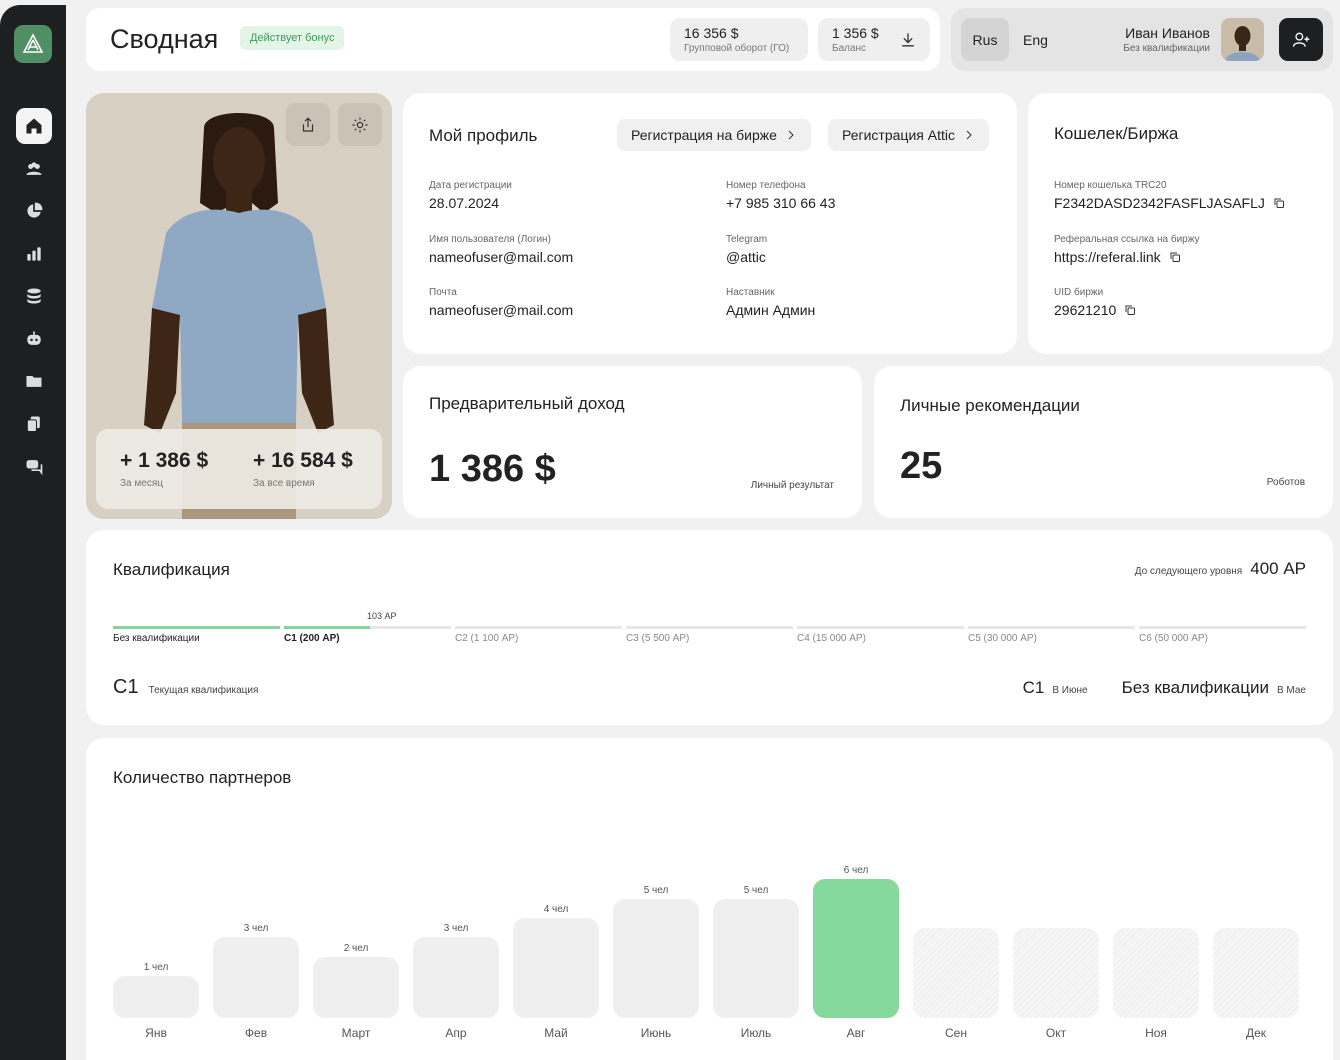 This screenshot has height=1060, width=1340. I want to click on month-label: Май, so click(556, 1033).